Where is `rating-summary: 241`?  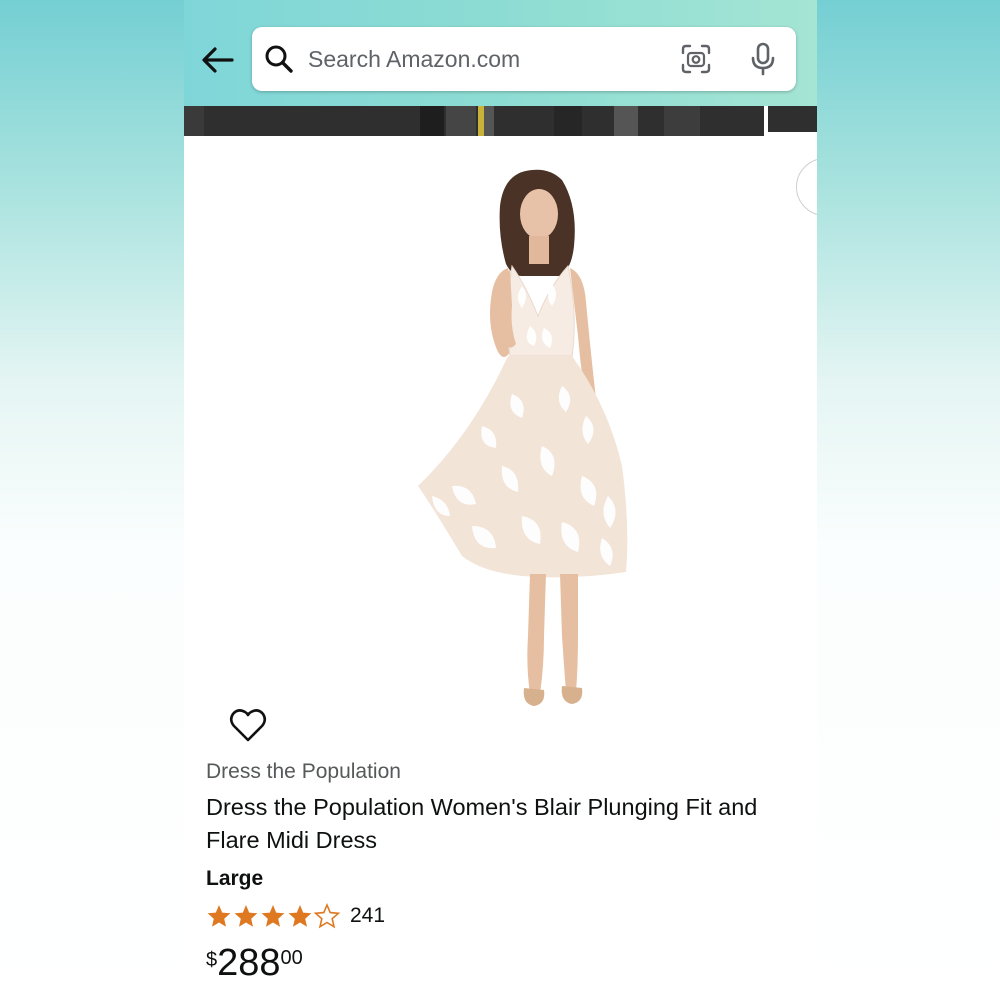 rating-summary: 241 is located at coordinates (295, 916).